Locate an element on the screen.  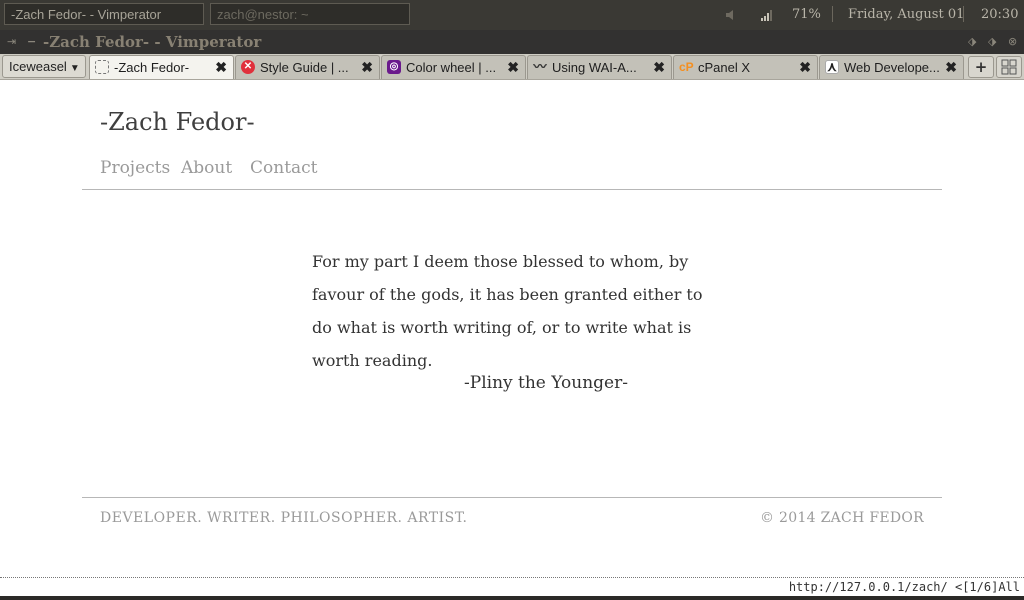
tab-groups-button is located at coordinates (1009, 67).